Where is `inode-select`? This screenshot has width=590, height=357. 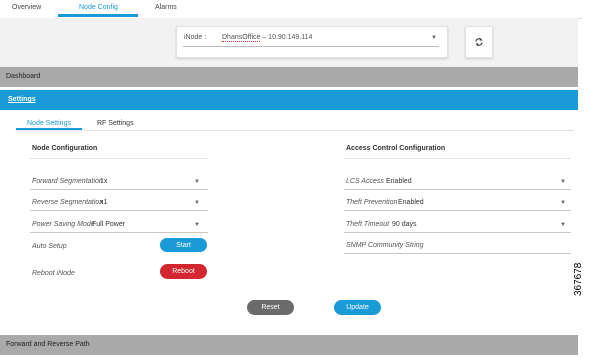
inode-select is located at coordinates (312, 42).